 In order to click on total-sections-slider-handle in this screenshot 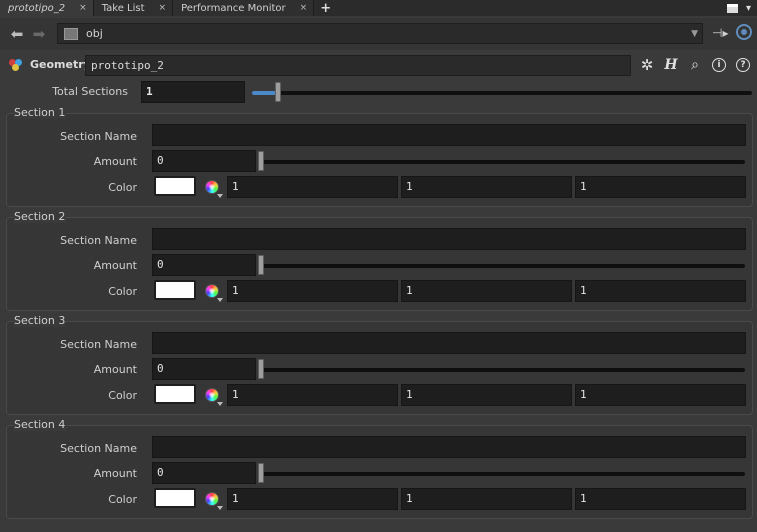, I will do `click(278, 92)`.